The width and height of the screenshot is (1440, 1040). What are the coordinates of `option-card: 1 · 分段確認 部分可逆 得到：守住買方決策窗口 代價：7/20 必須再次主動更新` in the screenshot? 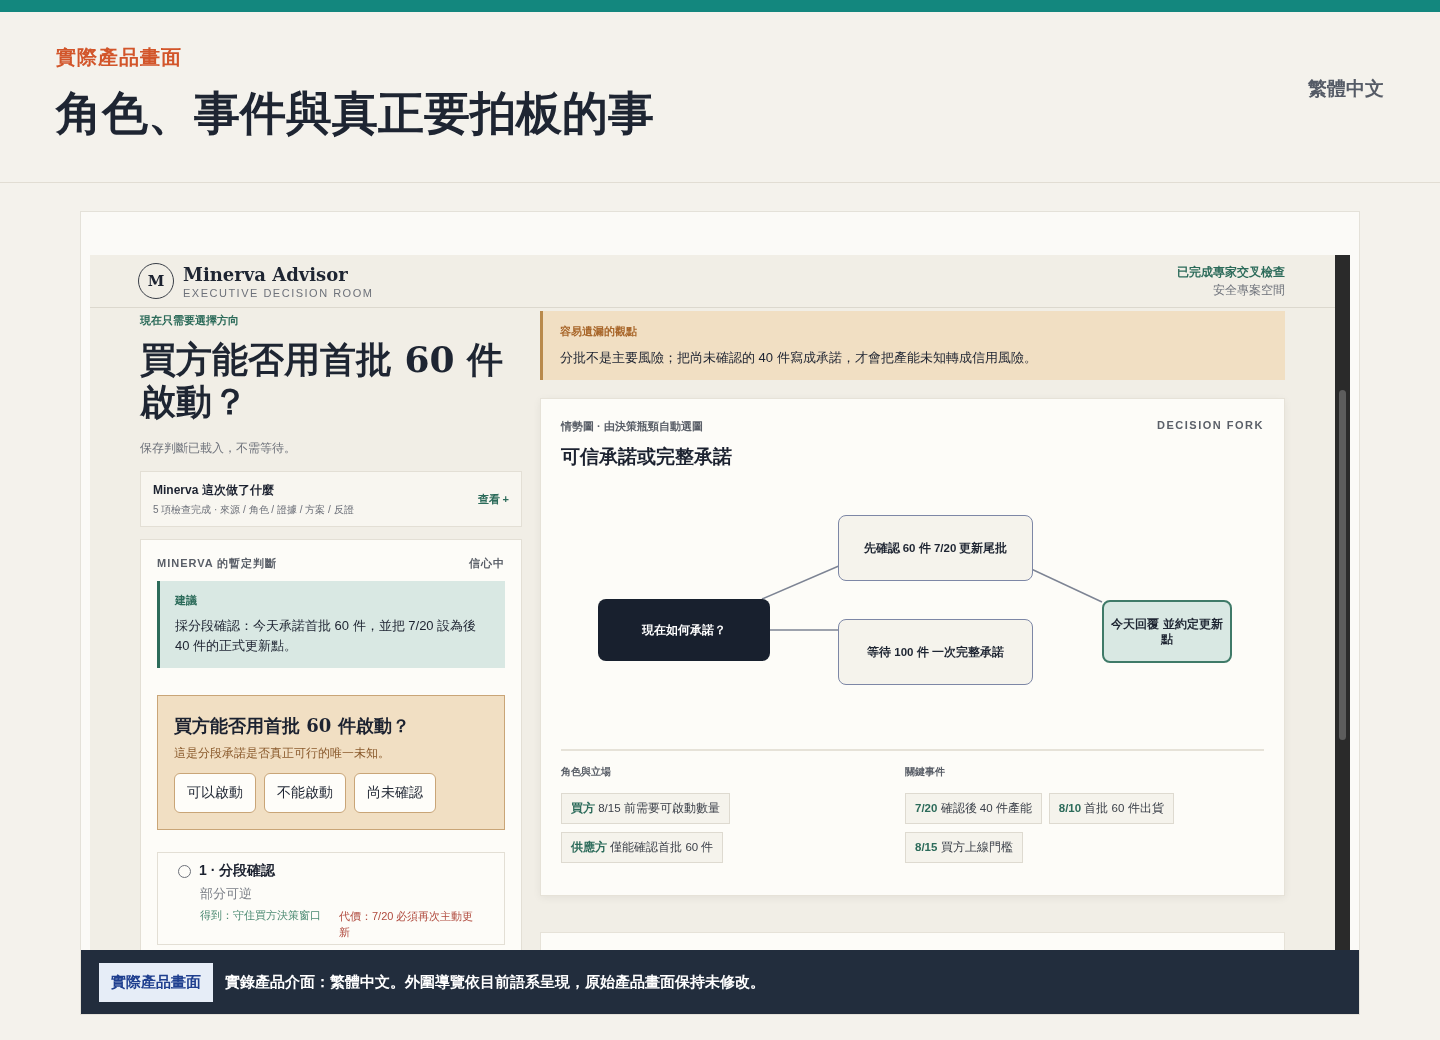 It's located at (331, 898).